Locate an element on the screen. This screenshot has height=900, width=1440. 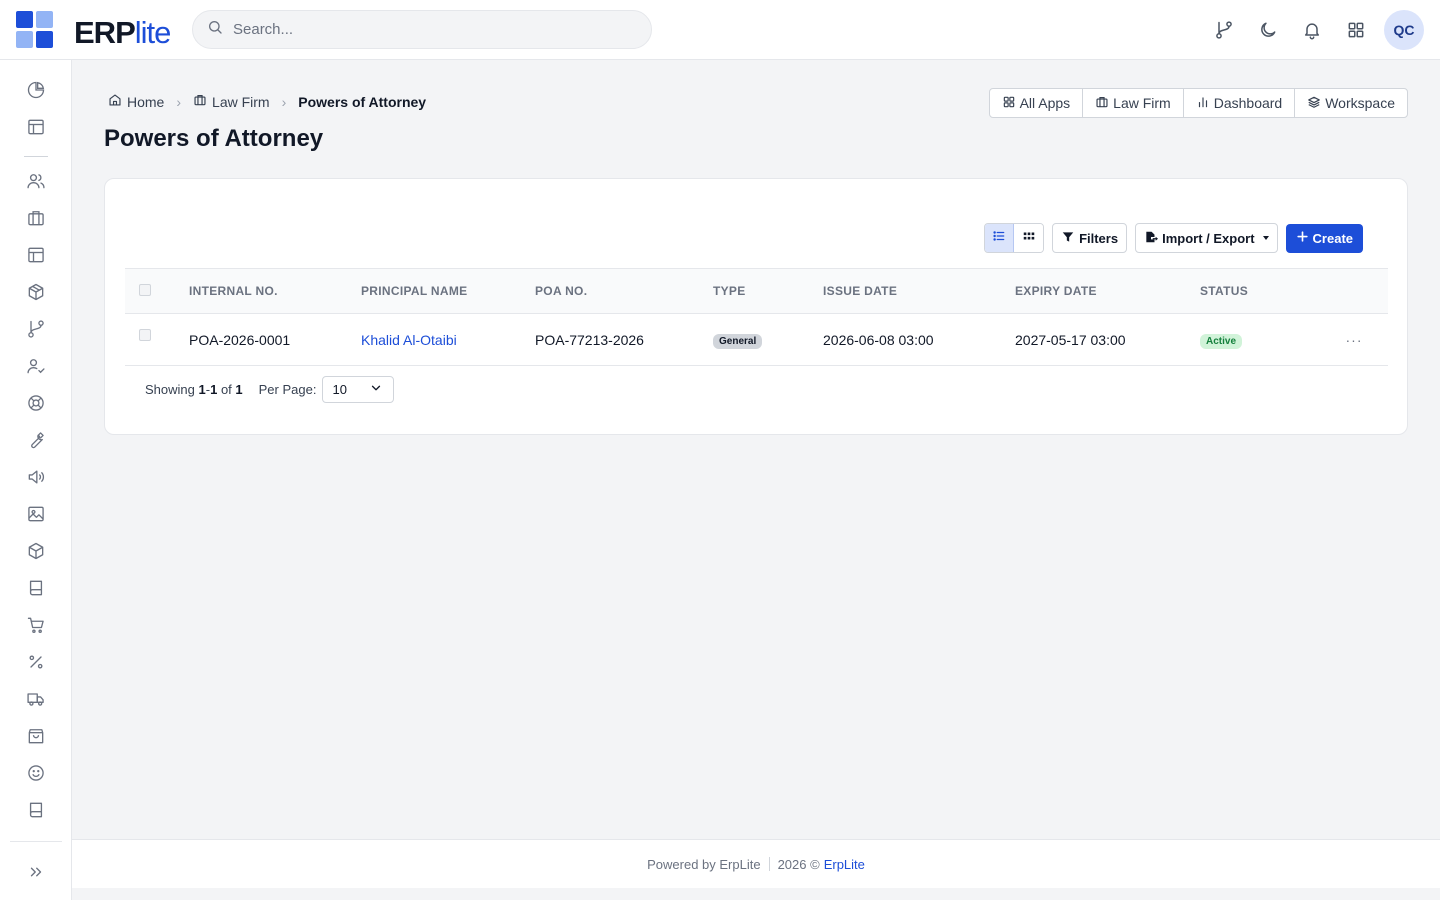
type-badge: General is located at coordinates (738, 341).